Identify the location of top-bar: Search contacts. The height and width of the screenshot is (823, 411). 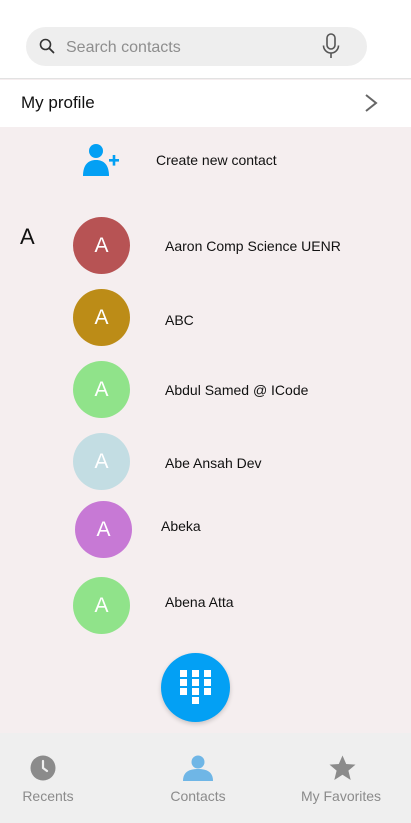
(205, 39).